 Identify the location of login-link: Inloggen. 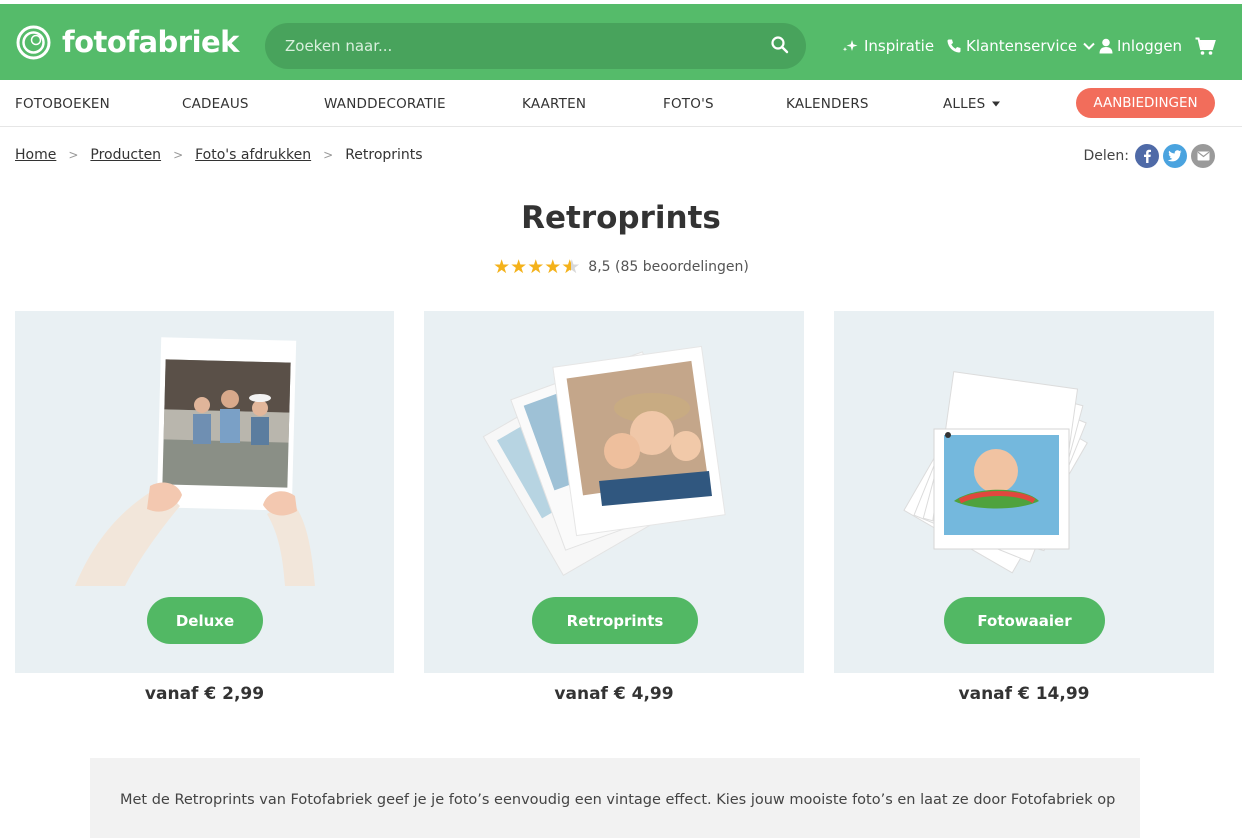
(1140, 46).